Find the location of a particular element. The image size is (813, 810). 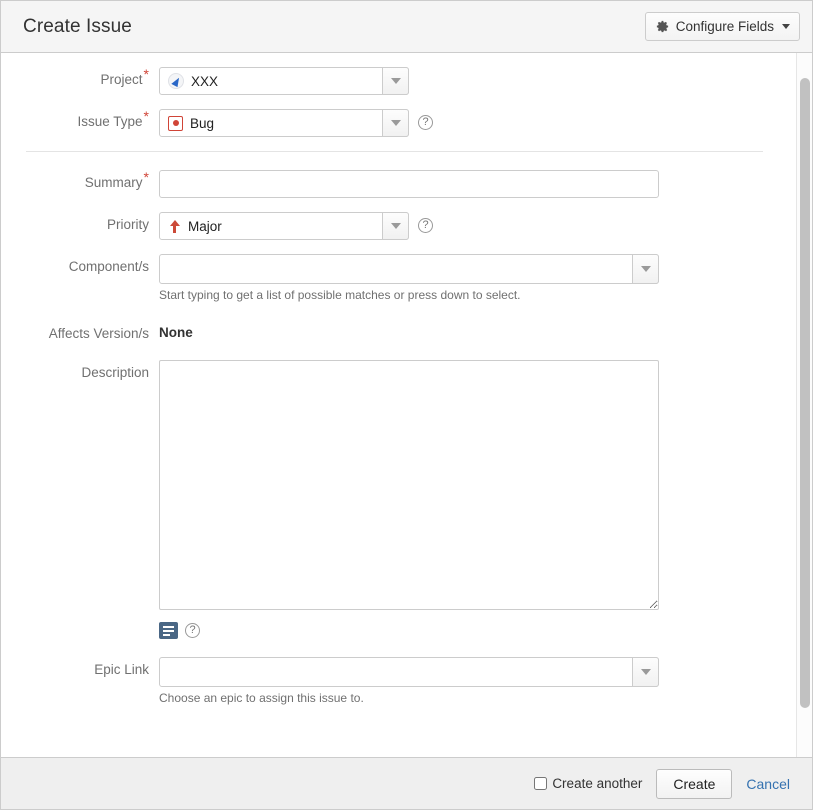

project-control: XXX is located at coordinates (284, 81).